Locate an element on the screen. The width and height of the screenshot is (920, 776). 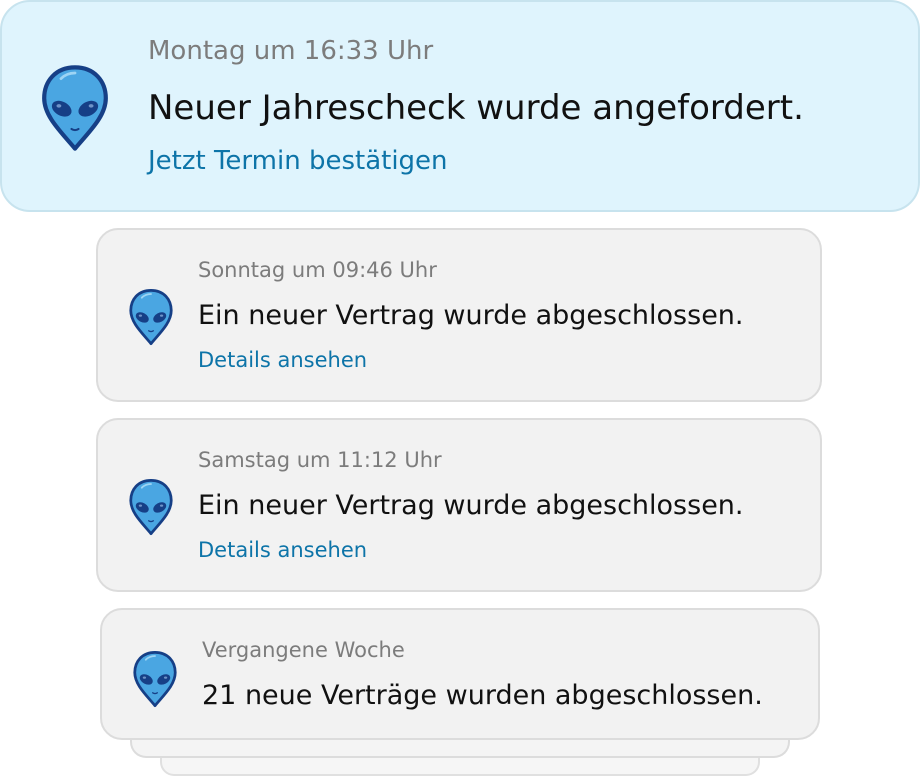
notification-time: Montag um 16:33 Uhr is located at coordinates (291, 51).